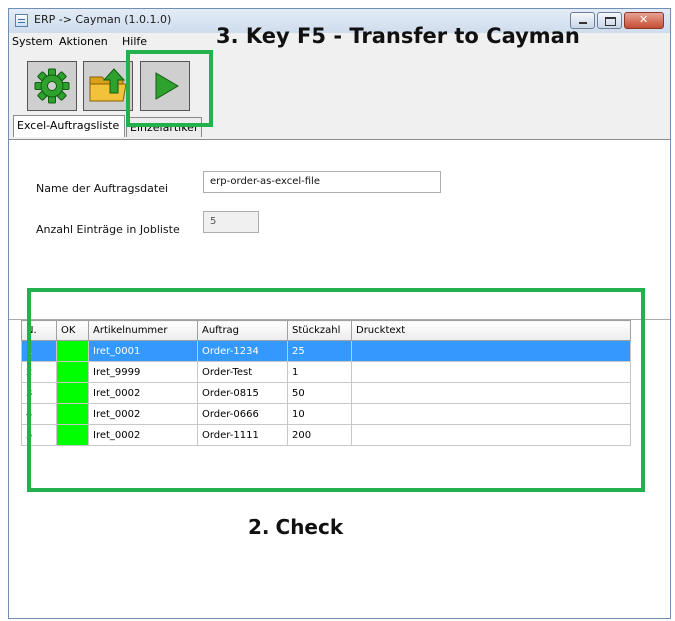  What do you see at coordinates (108, 229) in the screenshot?
I see `job-count-label: Anzahl Einträge in Jobliste` at bounding box center [108, 229].